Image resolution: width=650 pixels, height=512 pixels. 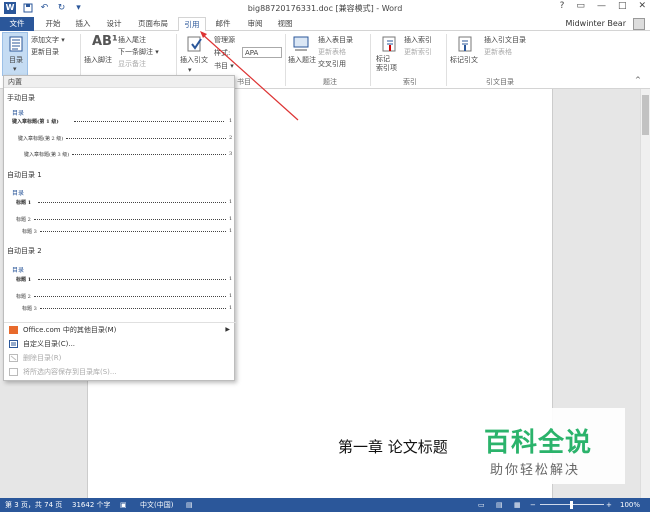 What do you see at coordinates (542, 446) in the screenshot?
I see `watermark-logo: 百科全说 助你轻松解决` at bounding box center [542, 446].